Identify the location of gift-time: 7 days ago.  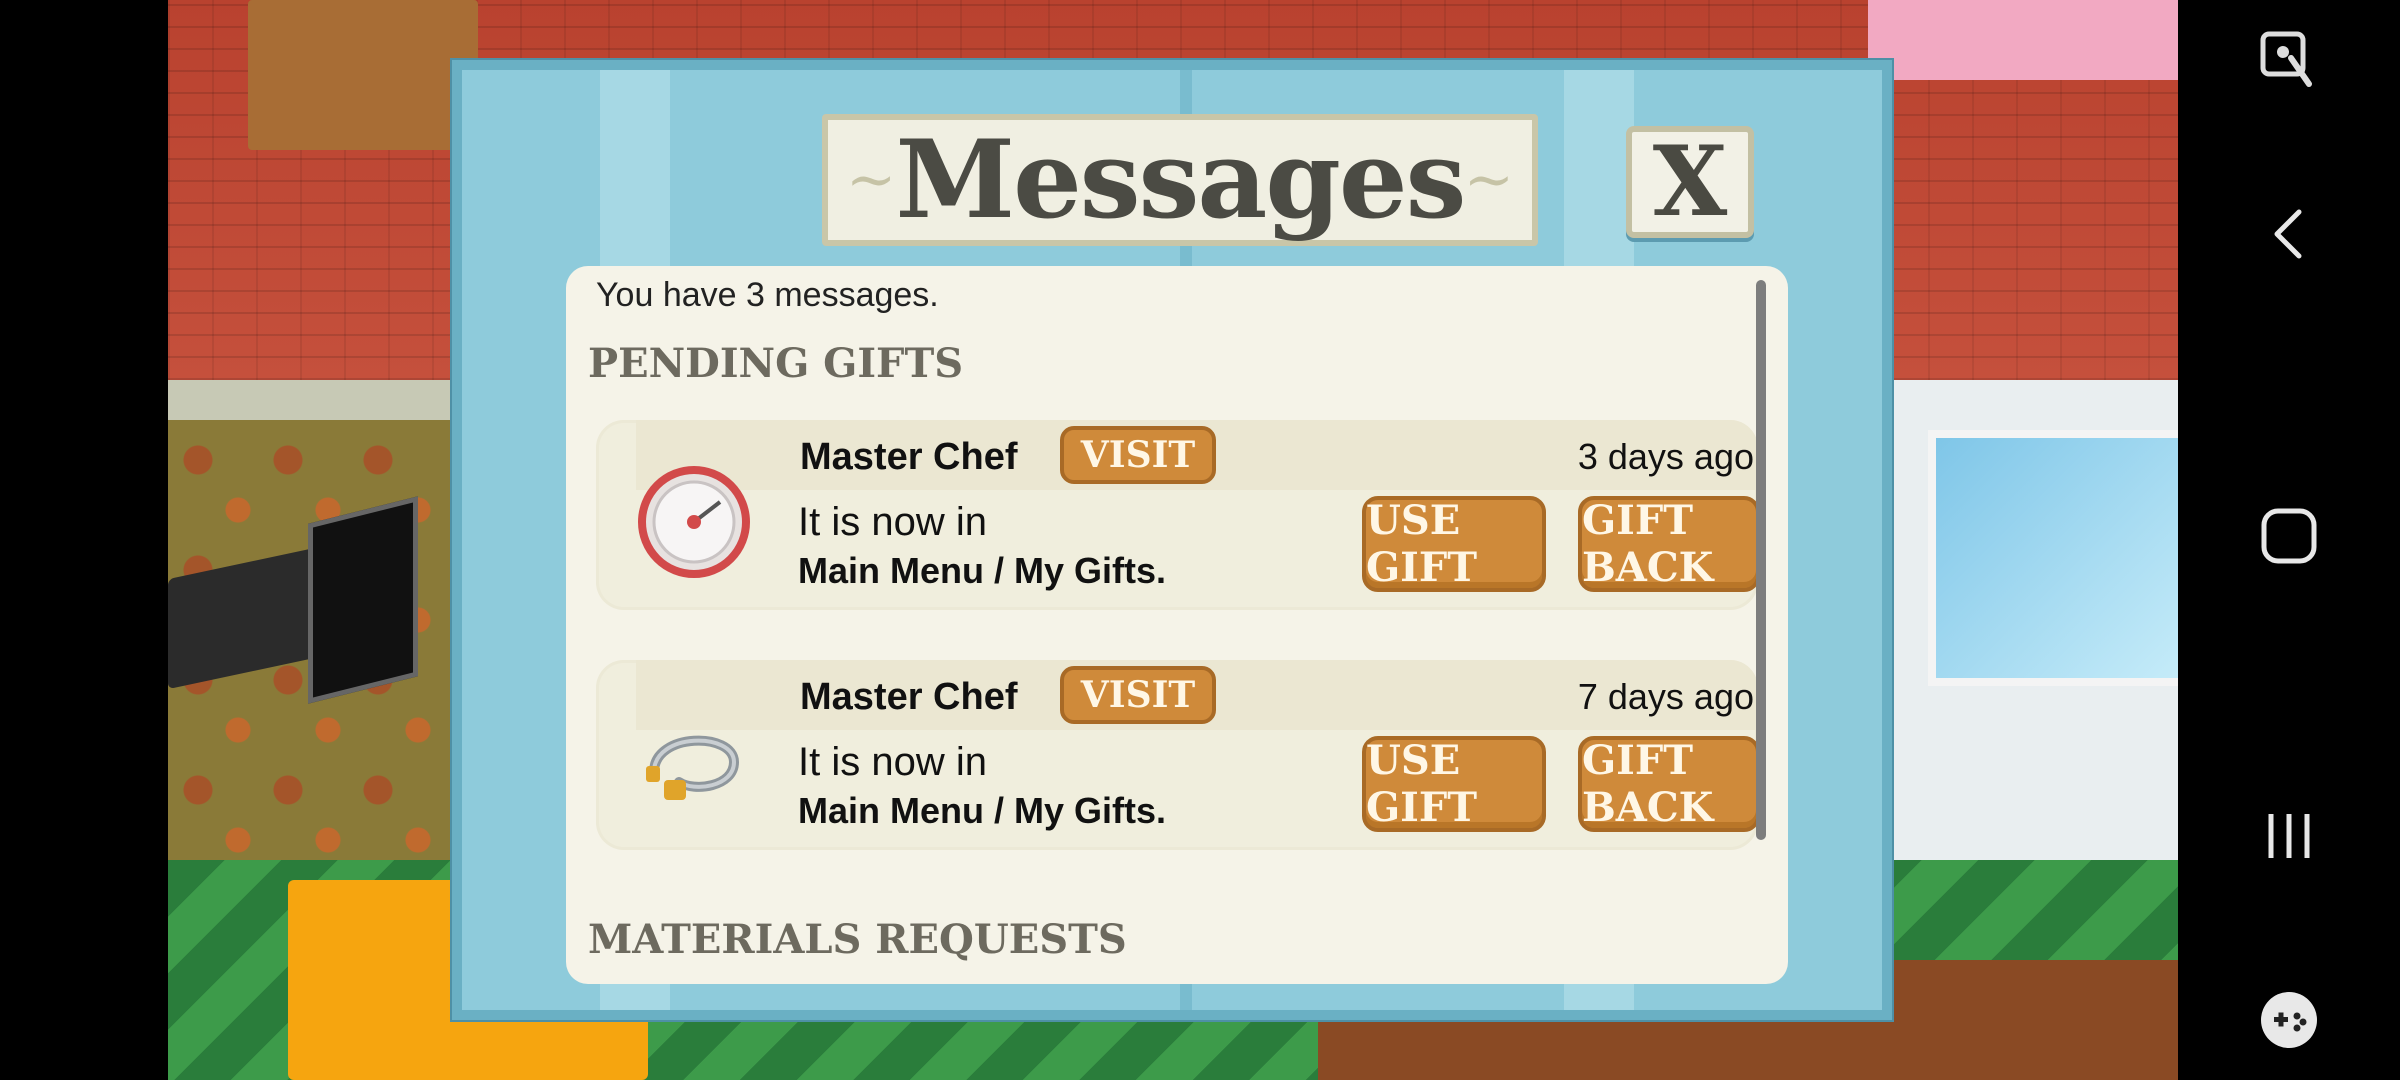
(1665, 696).